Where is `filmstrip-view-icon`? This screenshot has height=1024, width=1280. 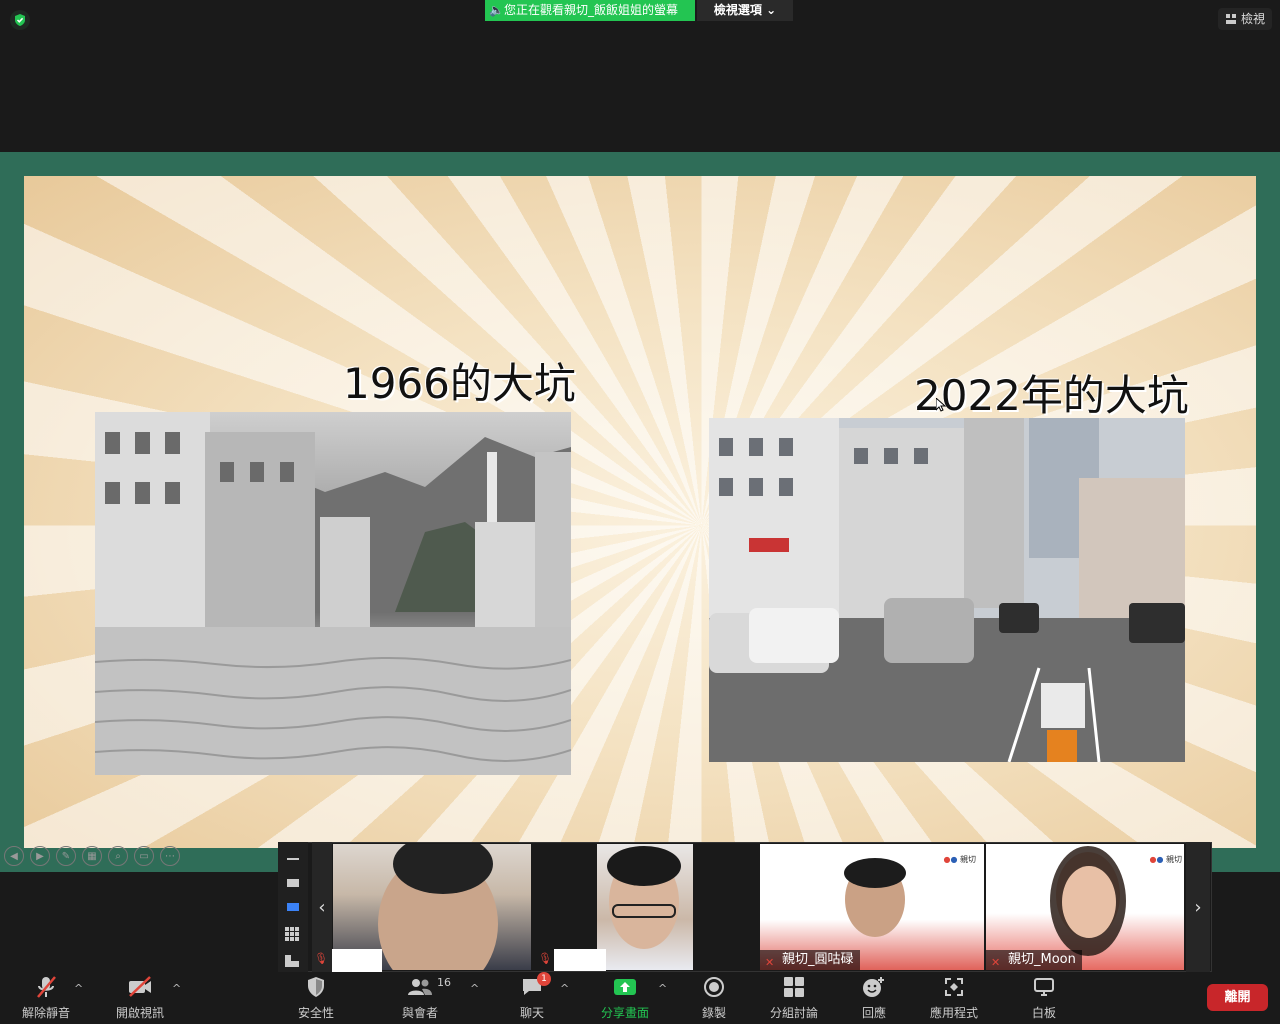
filmstrip-view-icon is located at coordinates (293, 907).